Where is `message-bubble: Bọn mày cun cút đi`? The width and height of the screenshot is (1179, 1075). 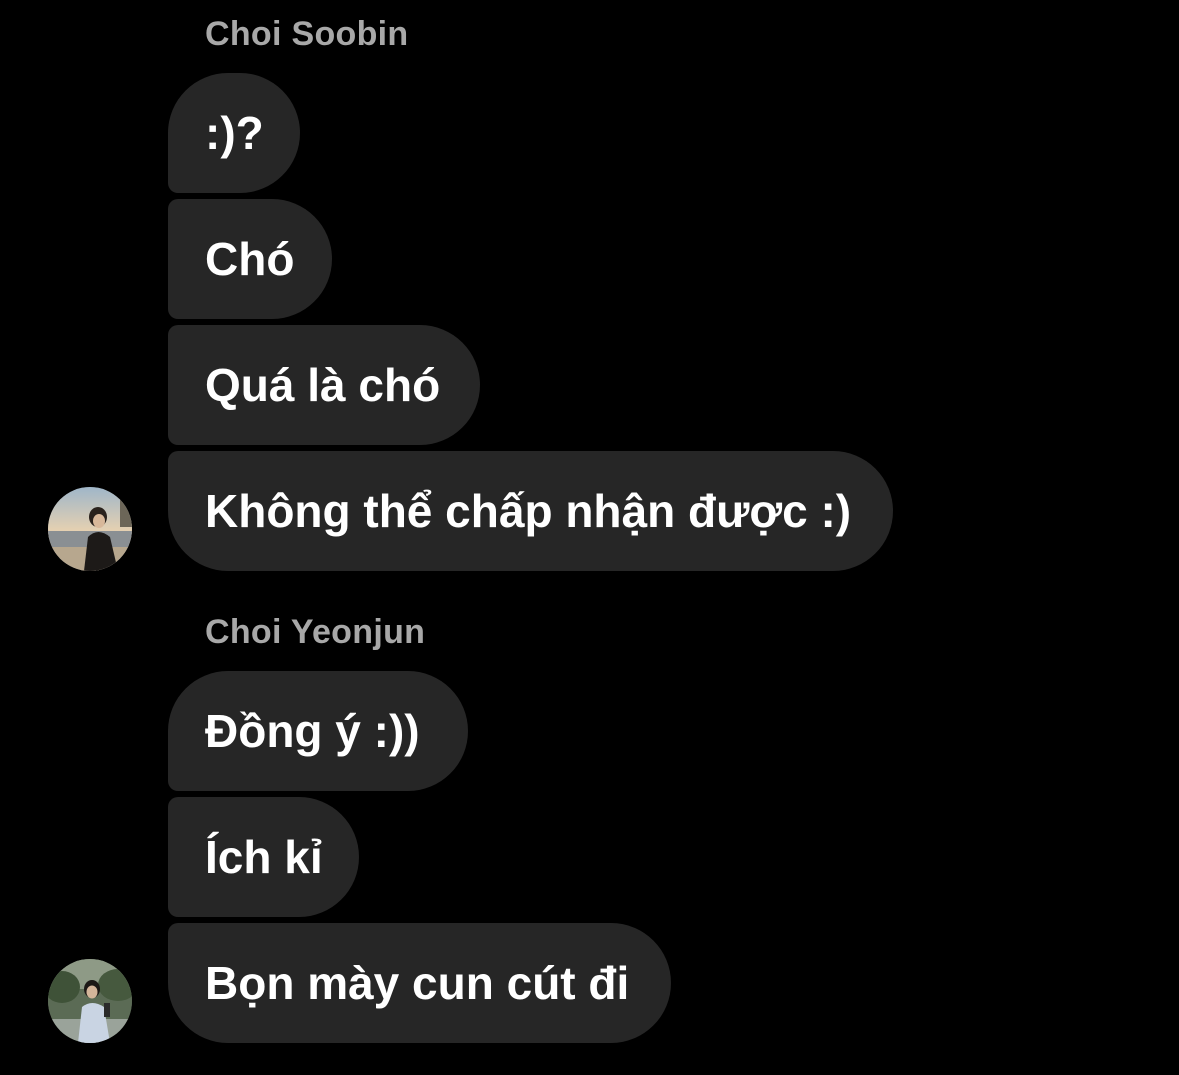 message-bubble: Bọn mày cun cút đi is located at coordinates (419, 983).